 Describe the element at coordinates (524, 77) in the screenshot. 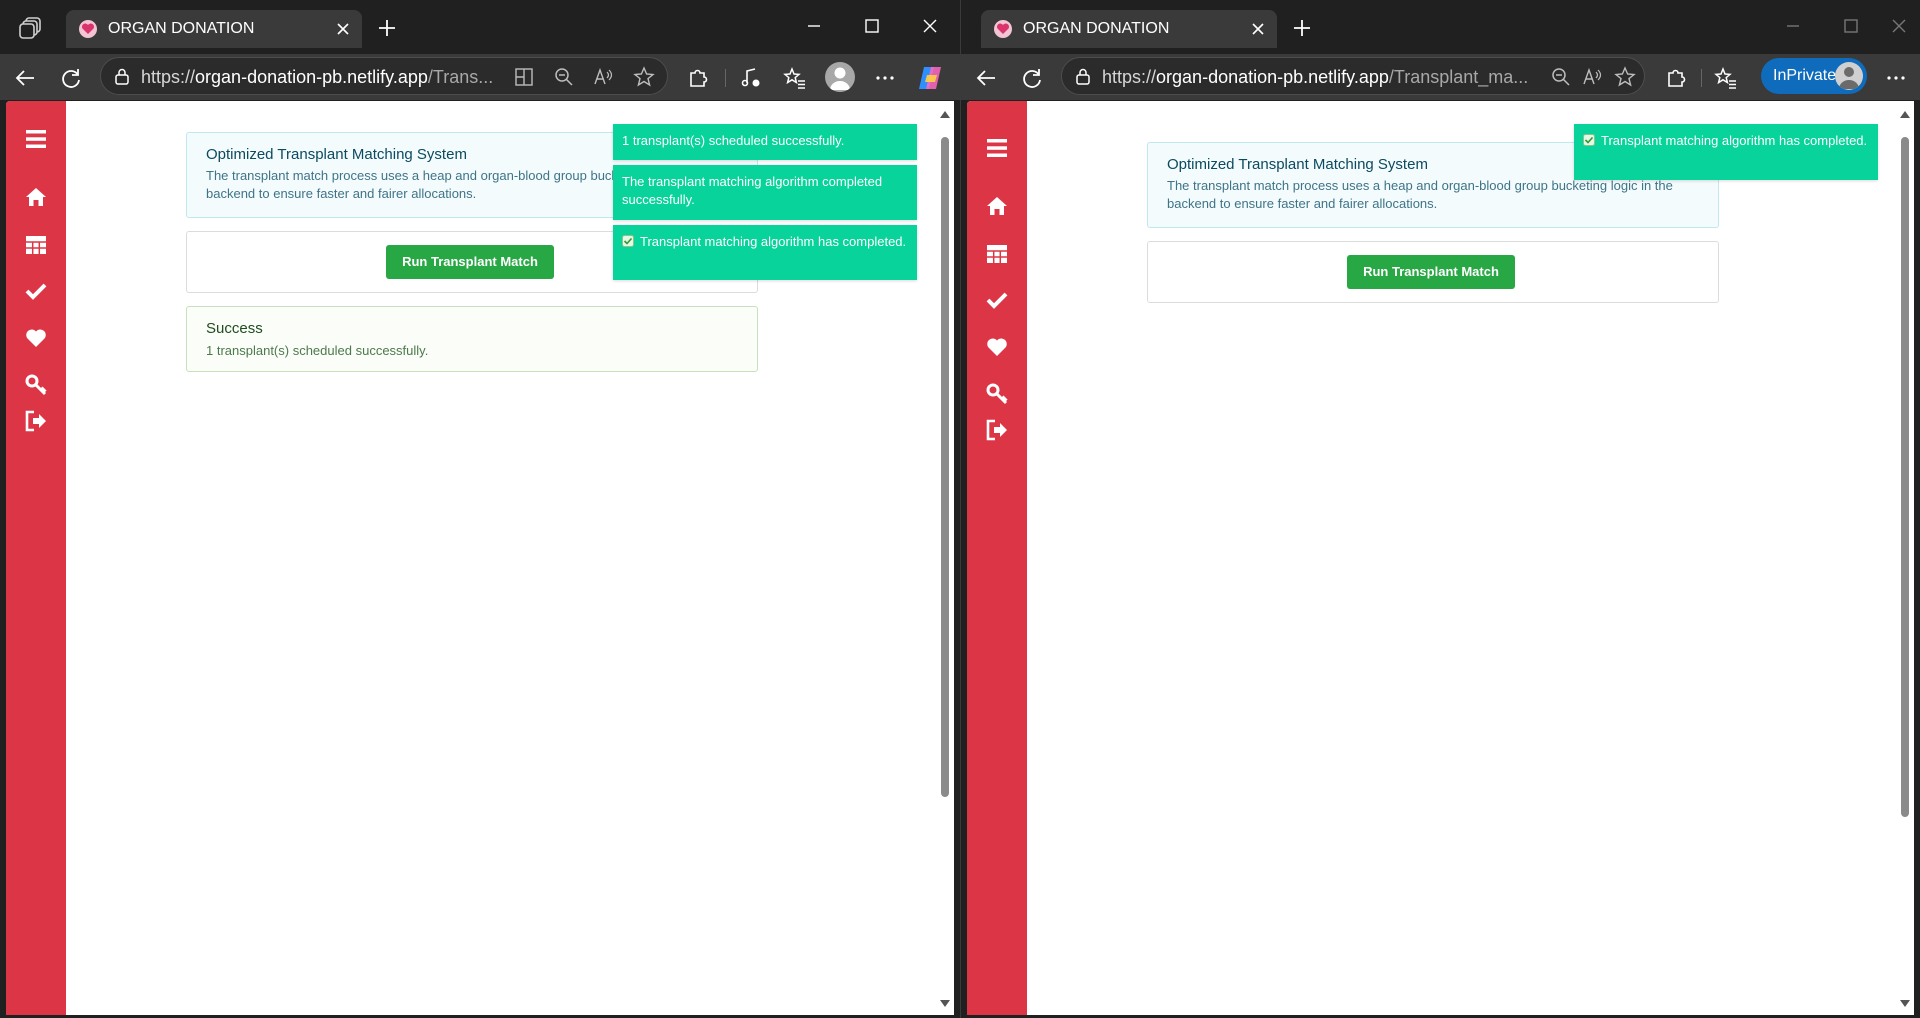

I see `split-screen-icon` at that location.